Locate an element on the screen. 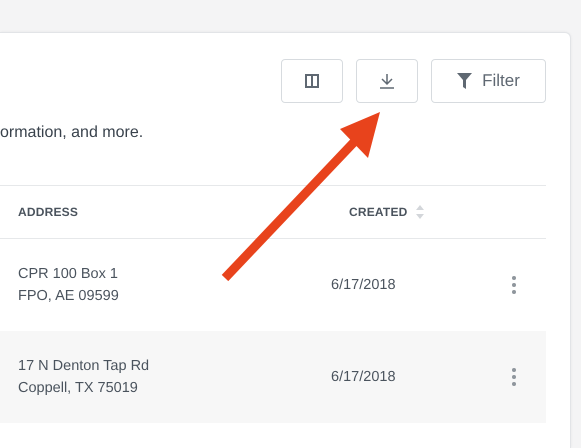 The image size is (581, 448). download-button is located at coordinates (387, 81).